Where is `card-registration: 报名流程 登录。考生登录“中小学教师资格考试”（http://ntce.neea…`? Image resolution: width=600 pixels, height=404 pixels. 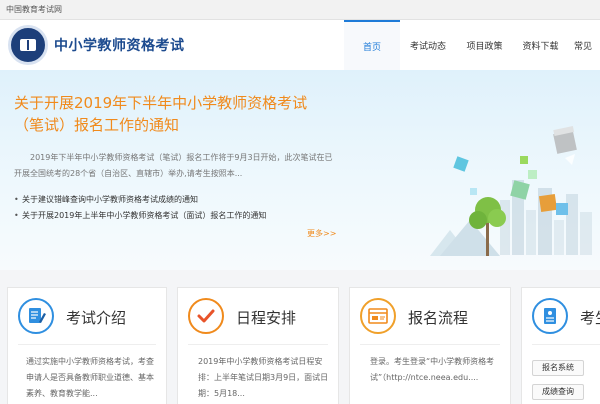
card-registration: 报名流程 登录。考生登录“中小学教师资格考试”（http://ntce.neea… is located at coordinates (430, 345).